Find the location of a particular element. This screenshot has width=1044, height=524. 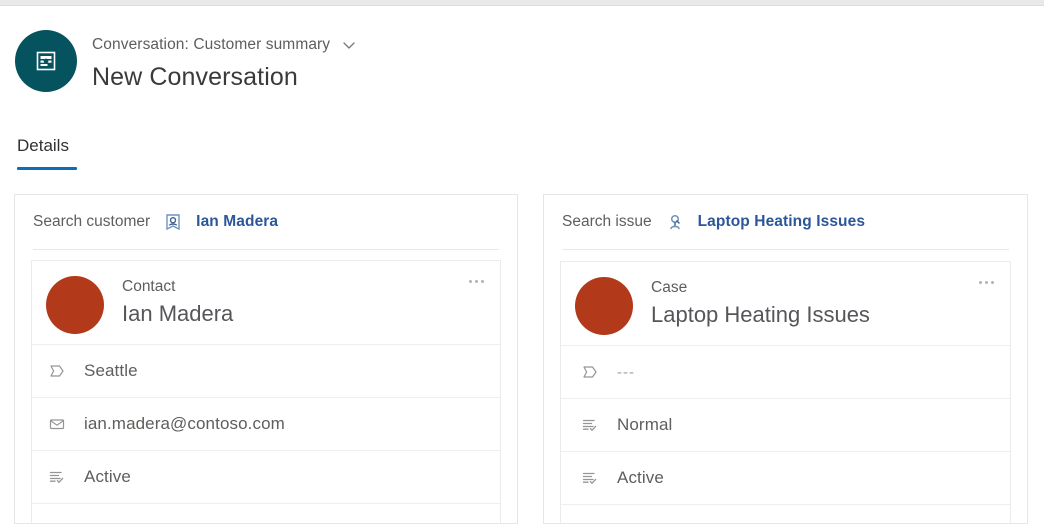

field-value-email: ian.madera@contoso.com is located at coordinates (184, 423).